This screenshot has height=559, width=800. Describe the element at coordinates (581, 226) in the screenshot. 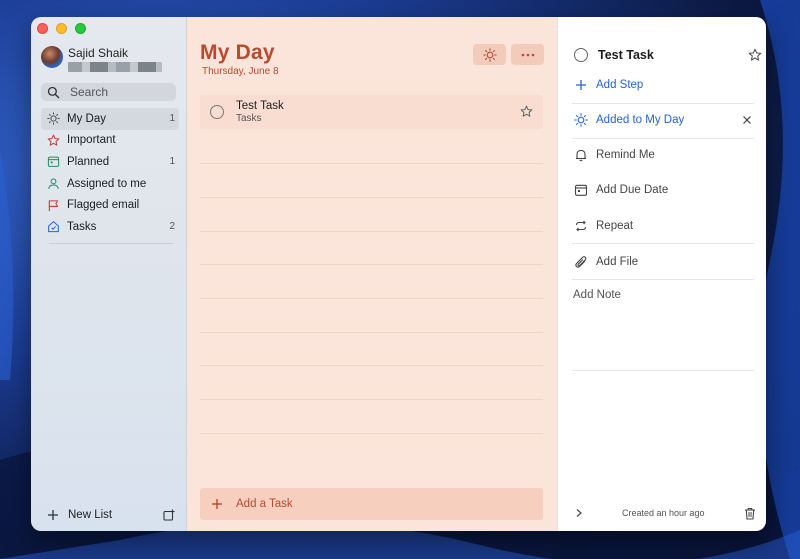

I see `repeat-icon` at that location.